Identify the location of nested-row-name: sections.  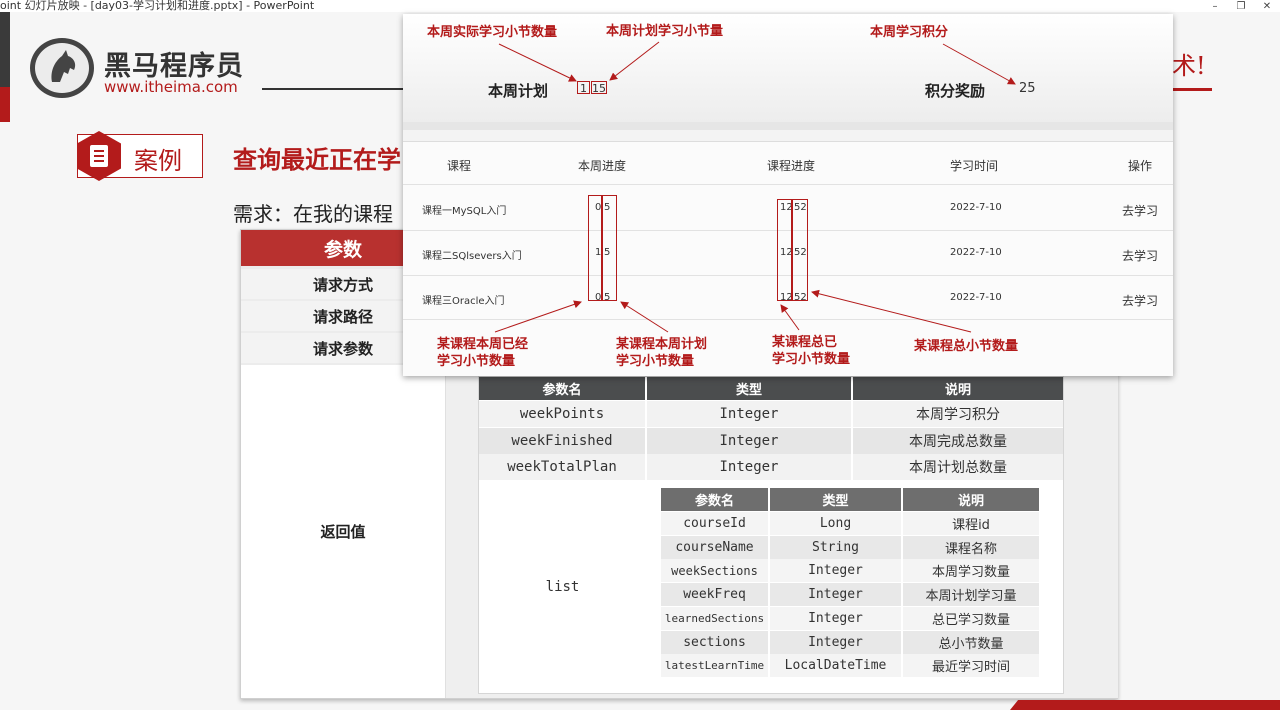
(714, 642).